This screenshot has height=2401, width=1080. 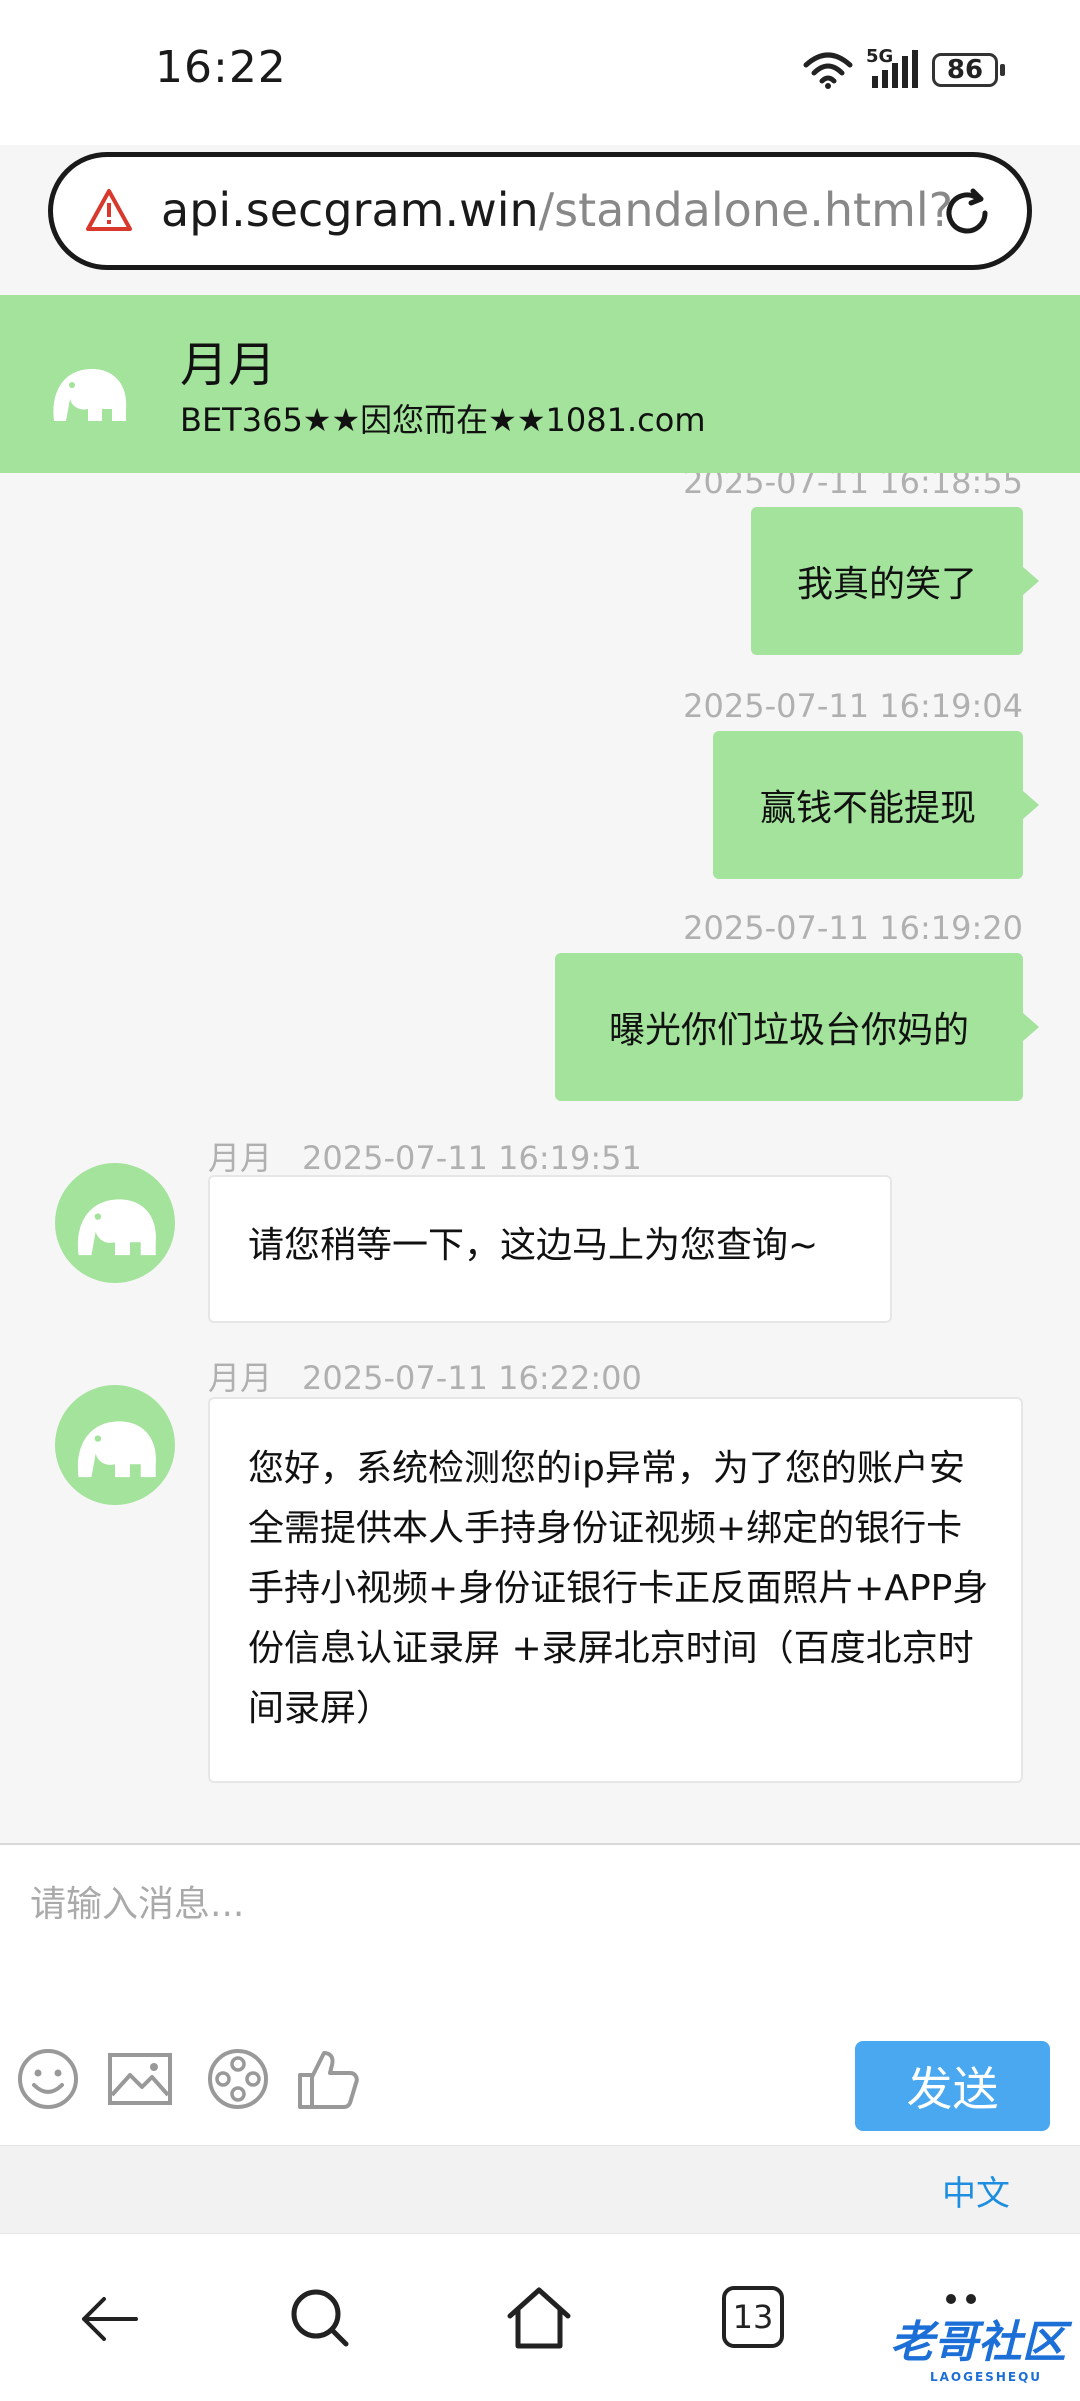 I want to click on back-icon, so click(x=109, y=2319).